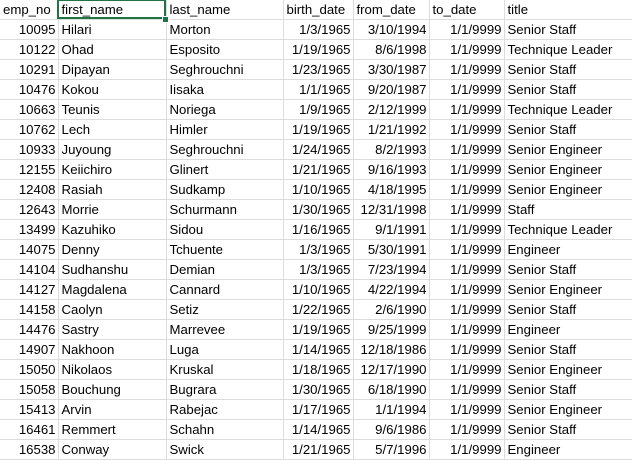 Image resolution: width=632 pixels, height=460 pixels. I want to click on cell-from-date: 9/20/1987, so click(391, 89).